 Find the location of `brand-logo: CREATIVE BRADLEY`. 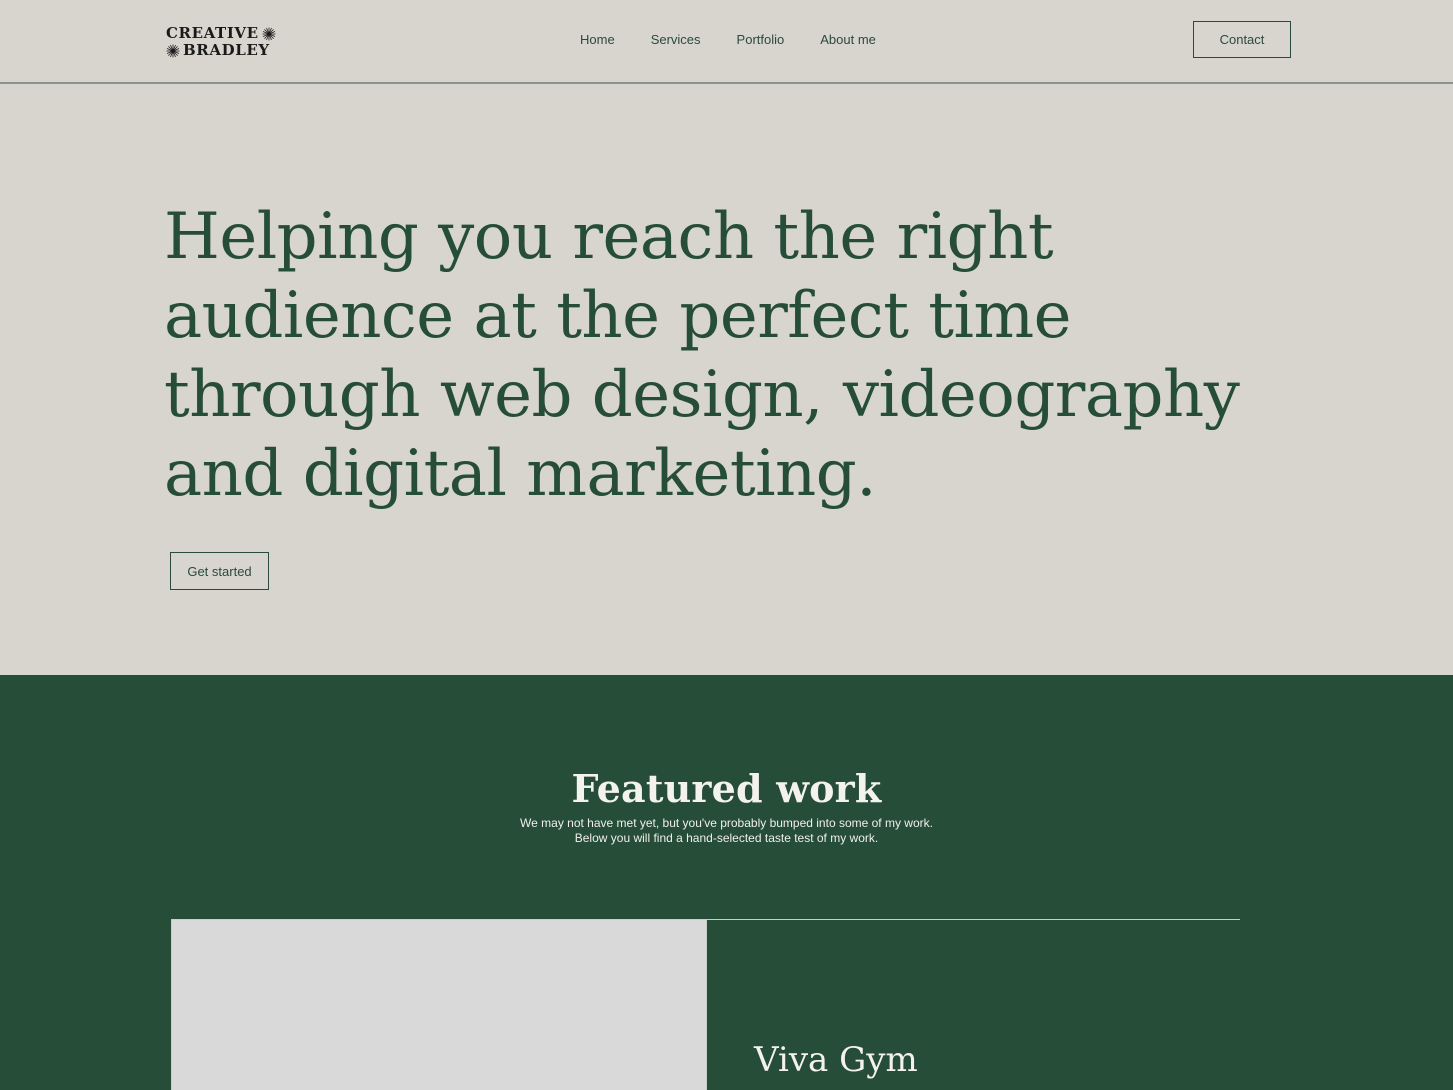

brand-logo: CREATIVE BRADLEY is located at coordinates (221, 43).